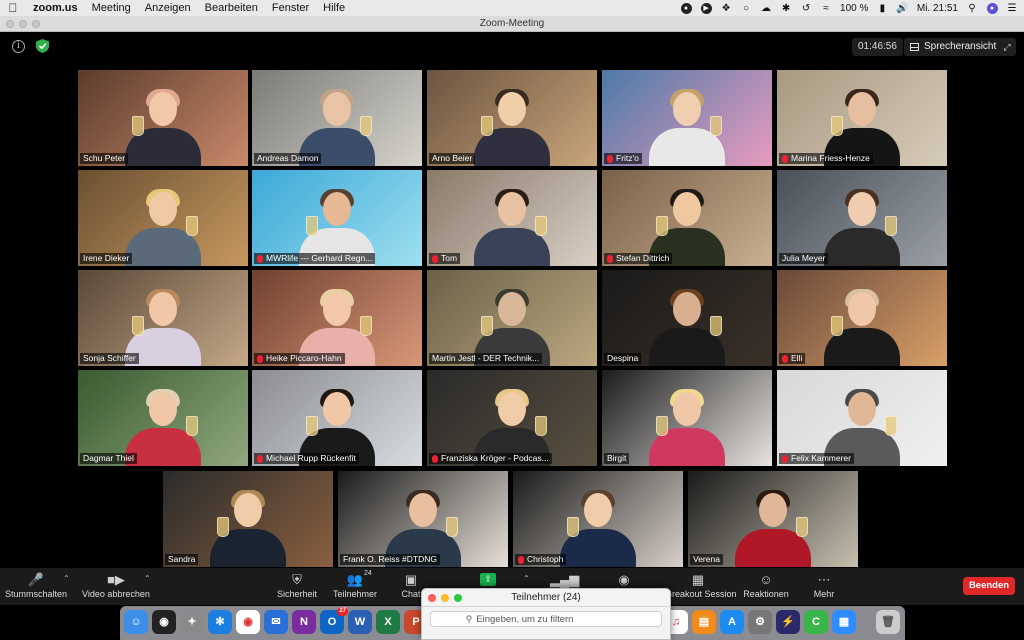 This screenshot has width=1024, height=640. Describe the element at coordinates (862, 118) in the screenshot. I see `video-tile: Marina Friess-Henze` at that location.